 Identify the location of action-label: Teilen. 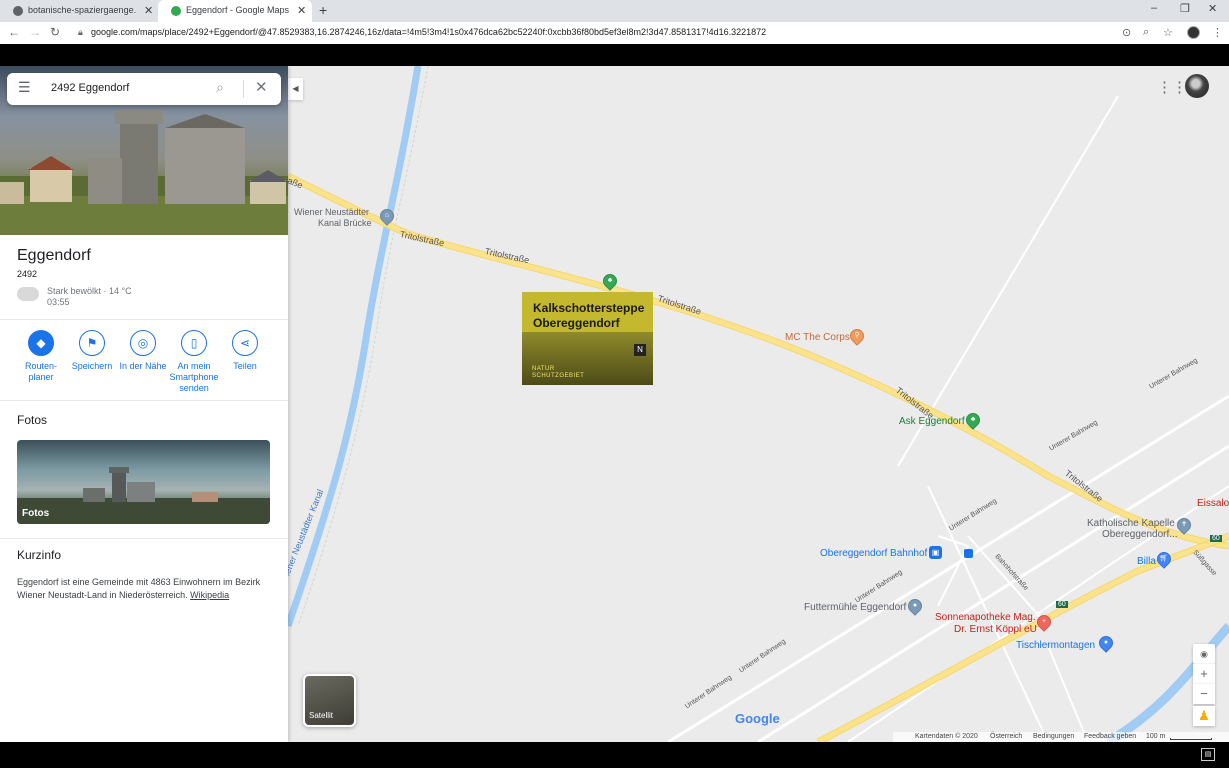
(245, 366).